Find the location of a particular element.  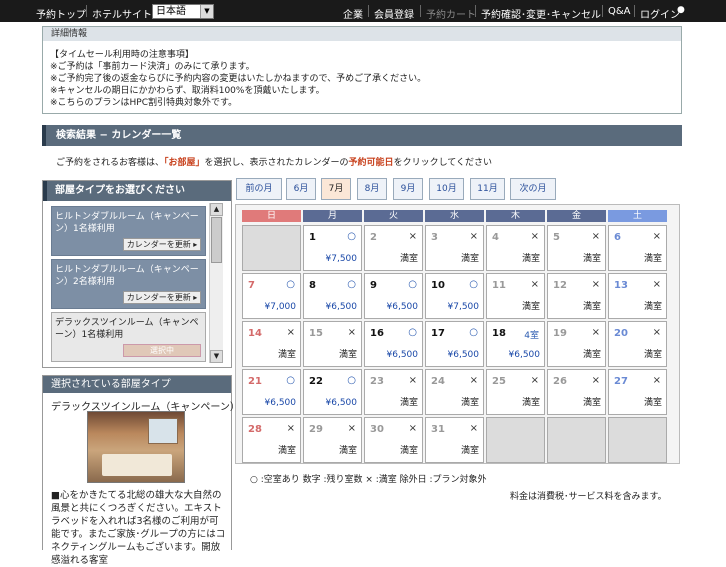

room-option-1: ヒルトンダブルルーム（キャンペーン）1名様利用 カレンダーを更新 ▸ is located at coordinates (128, 231).